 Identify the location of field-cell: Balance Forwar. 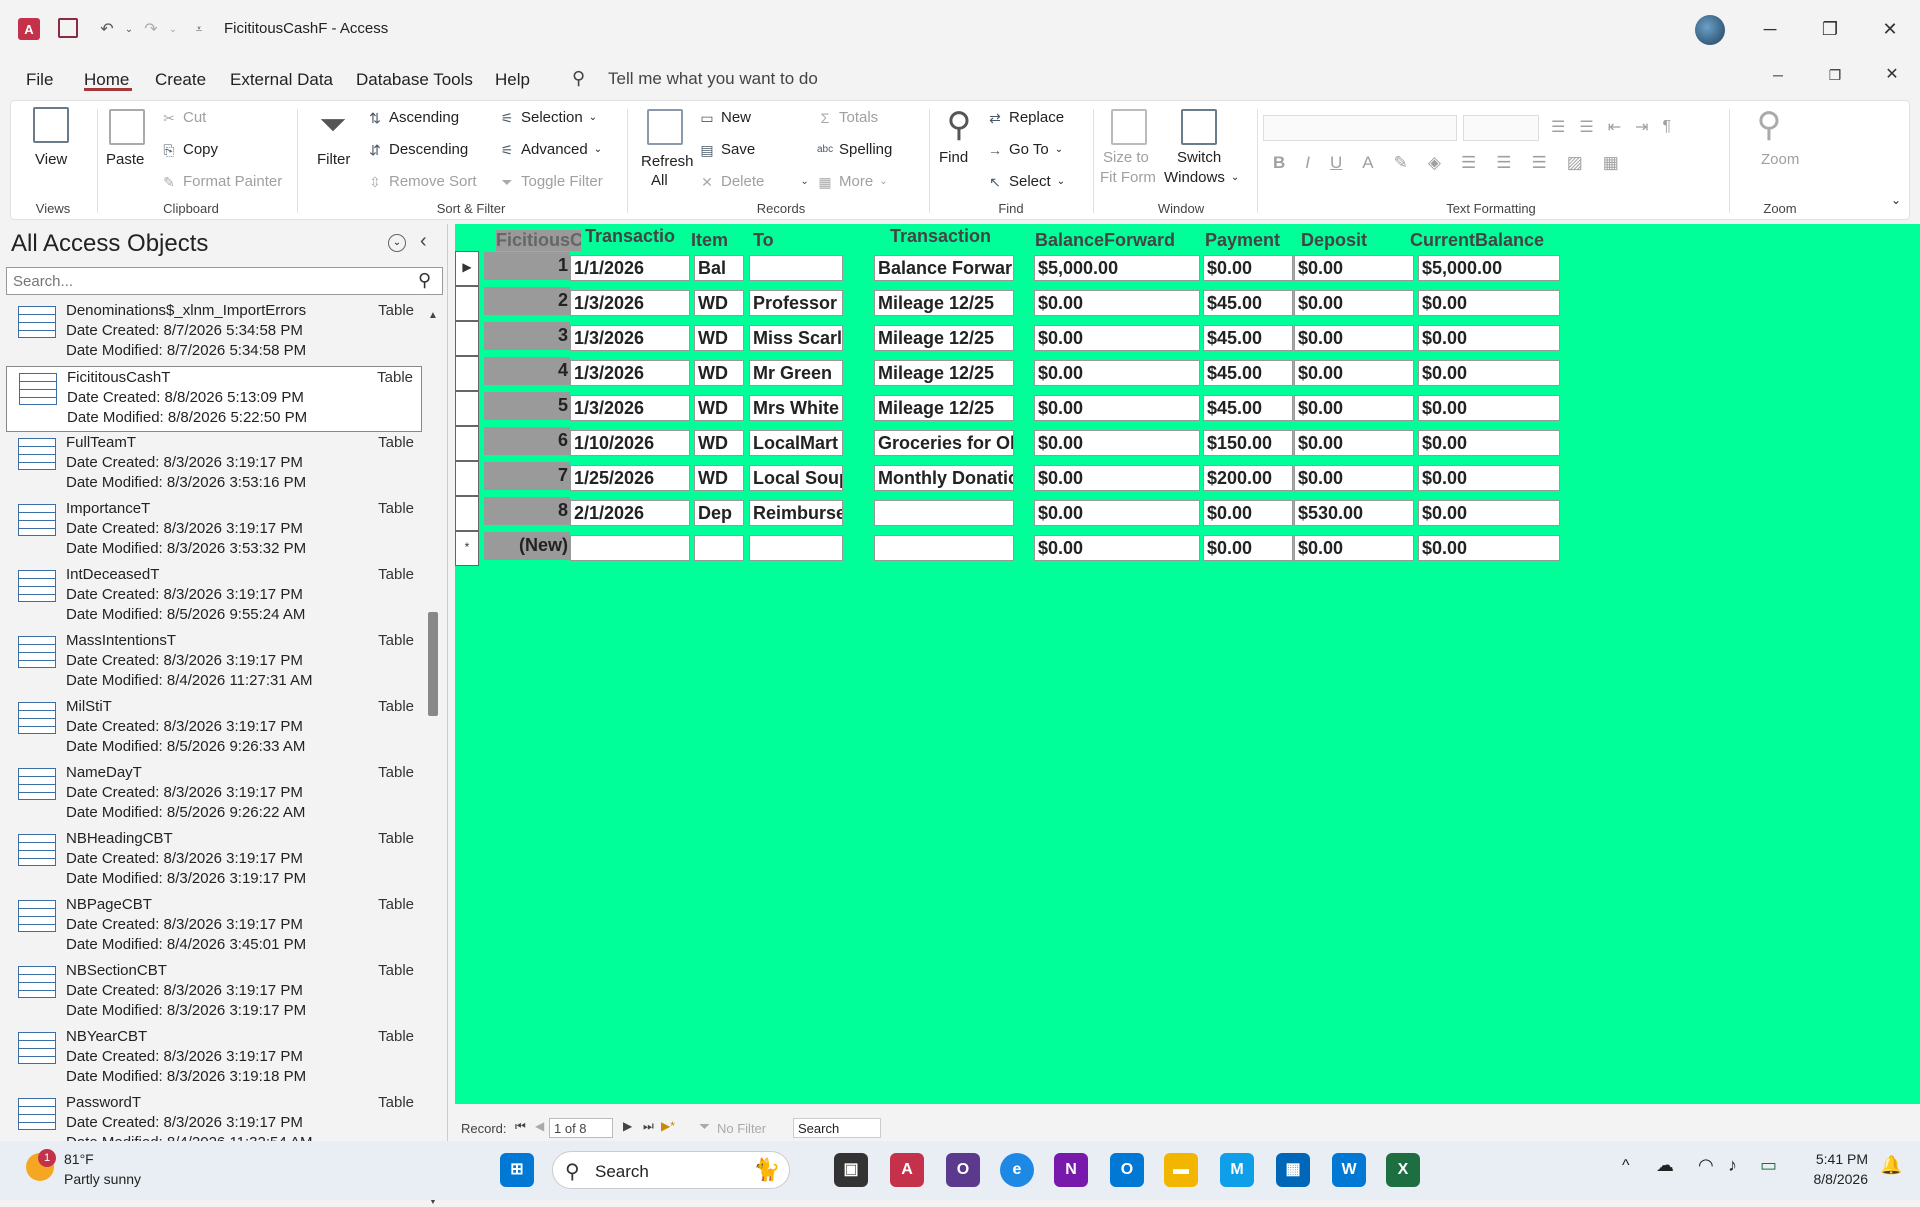
(944, 268).